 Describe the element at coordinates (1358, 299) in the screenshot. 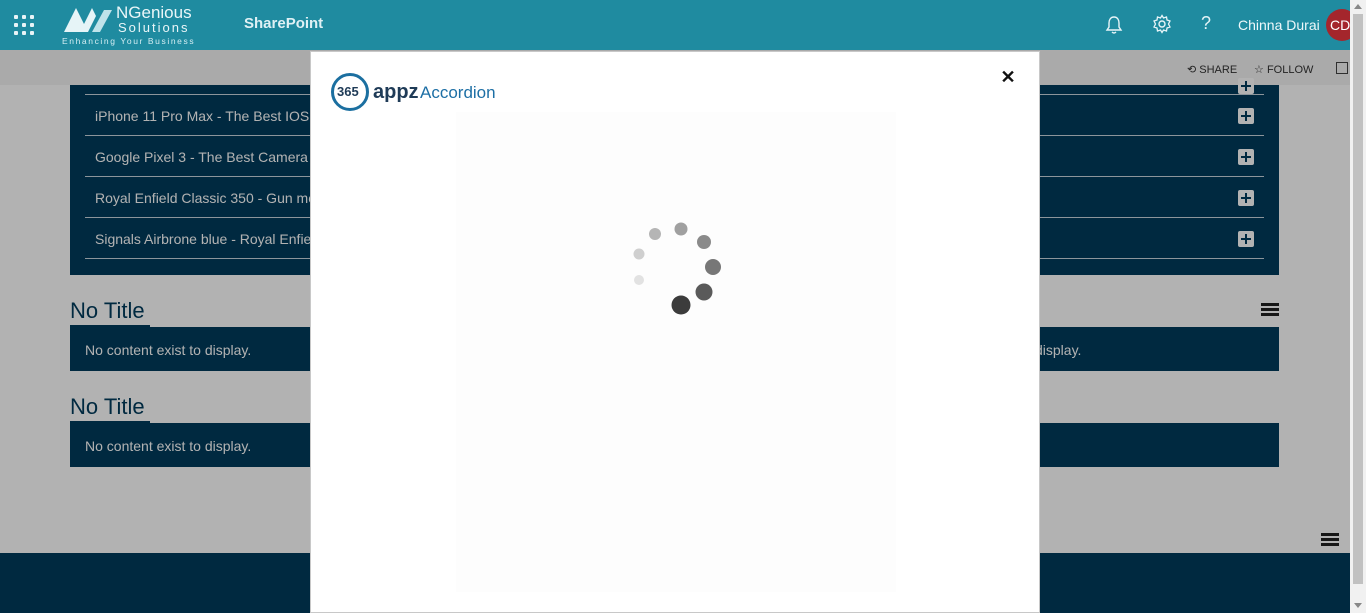

I see `scroll-thumb` at that location.